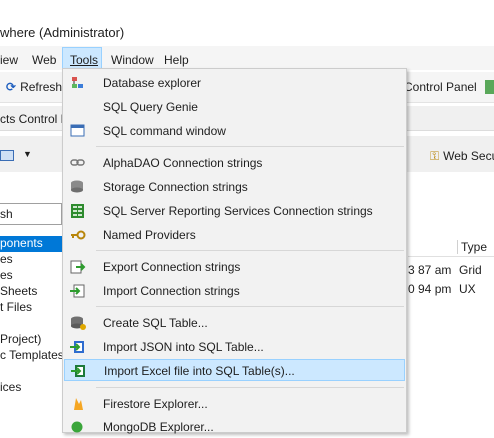 This screenshot has width=494, height=438. Describe the element at coordinates (78, 235) in the screenshot. I see `key-icon` at that location.